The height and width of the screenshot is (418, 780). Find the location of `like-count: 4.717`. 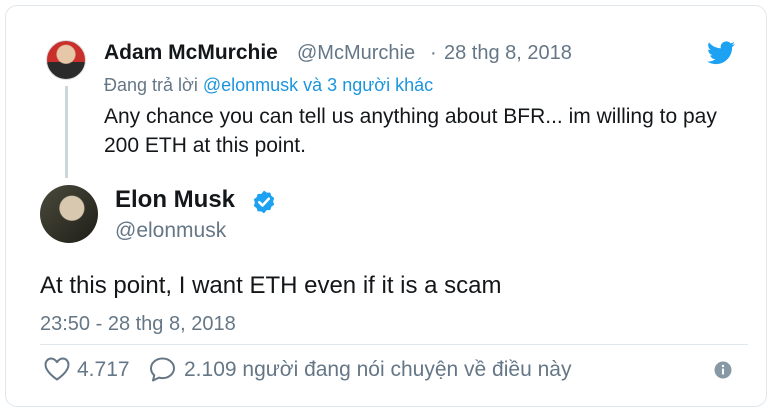

like-count: 4.717 is located at coordinates (103, 370).